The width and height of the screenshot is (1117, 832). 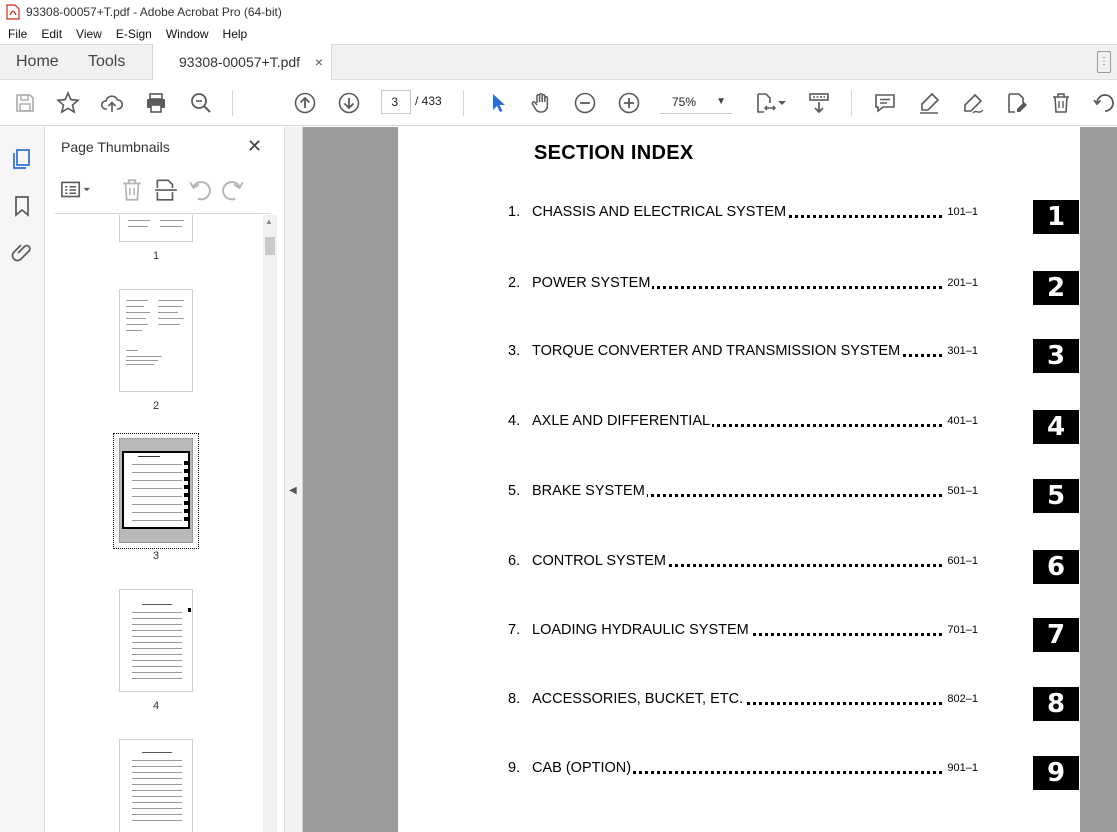 What do you see at coordinates (25, 103) in the screenshot?
I see `save-icon` at bounding box center [25, 103].